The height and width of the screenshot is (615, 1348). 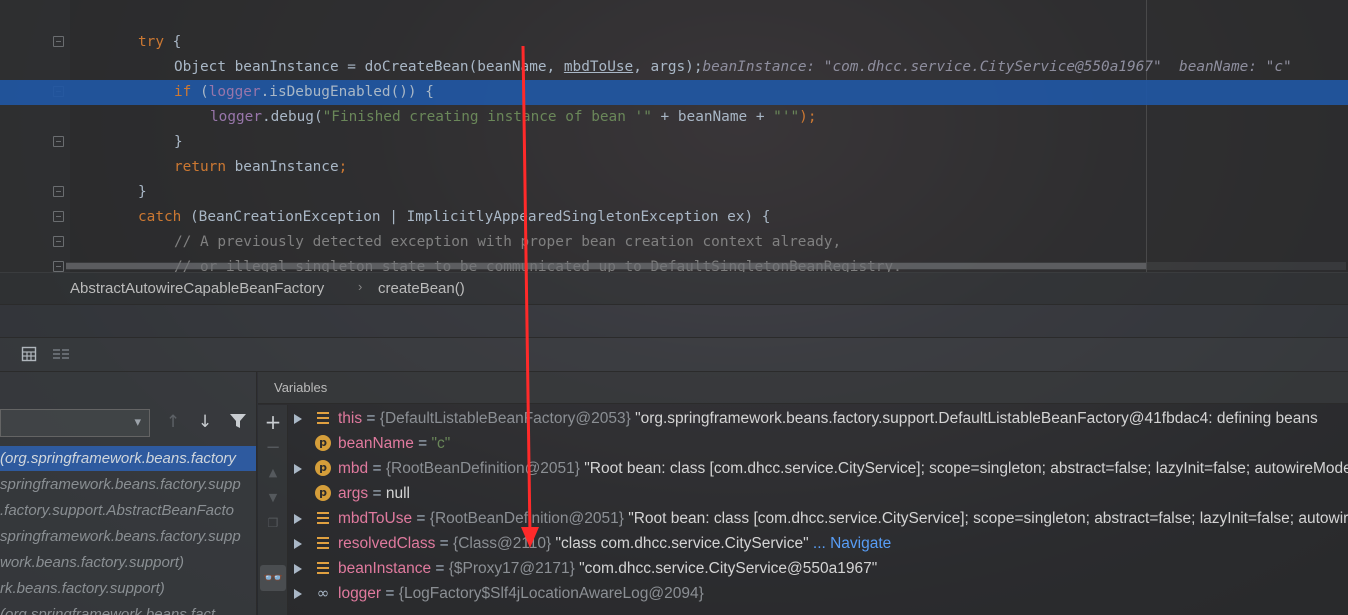 I want to click on duplicate-icon: ❐, so click(x=273, y=523).